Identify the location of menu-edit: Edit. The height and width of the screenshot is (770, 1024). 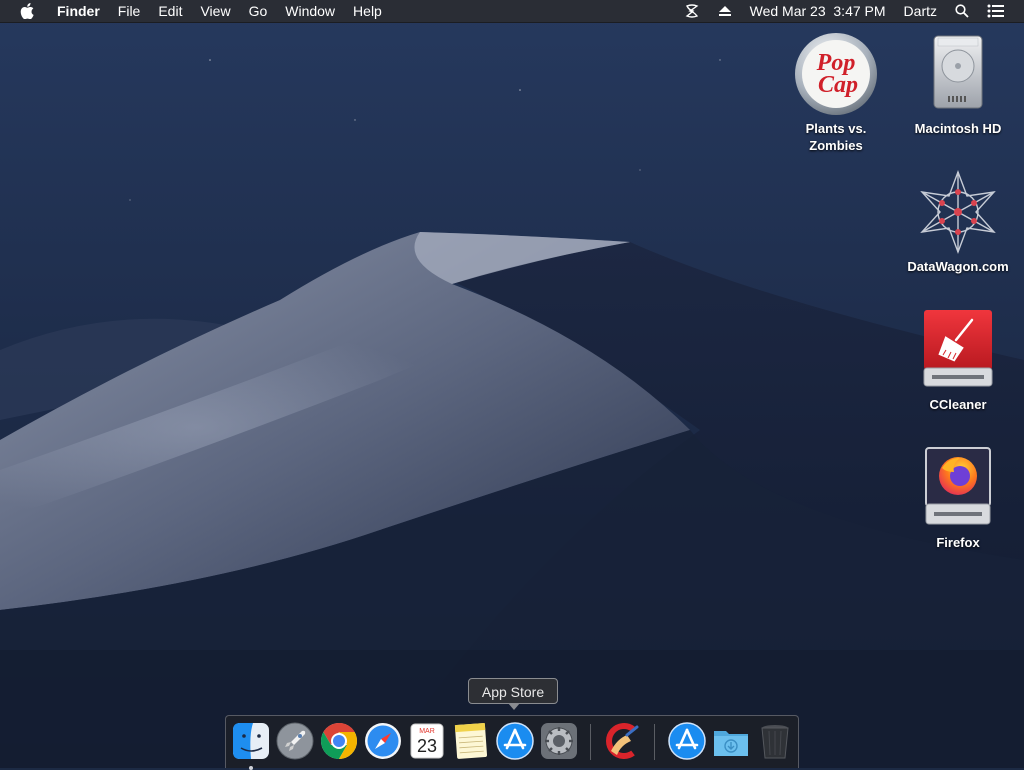
(170, 11).